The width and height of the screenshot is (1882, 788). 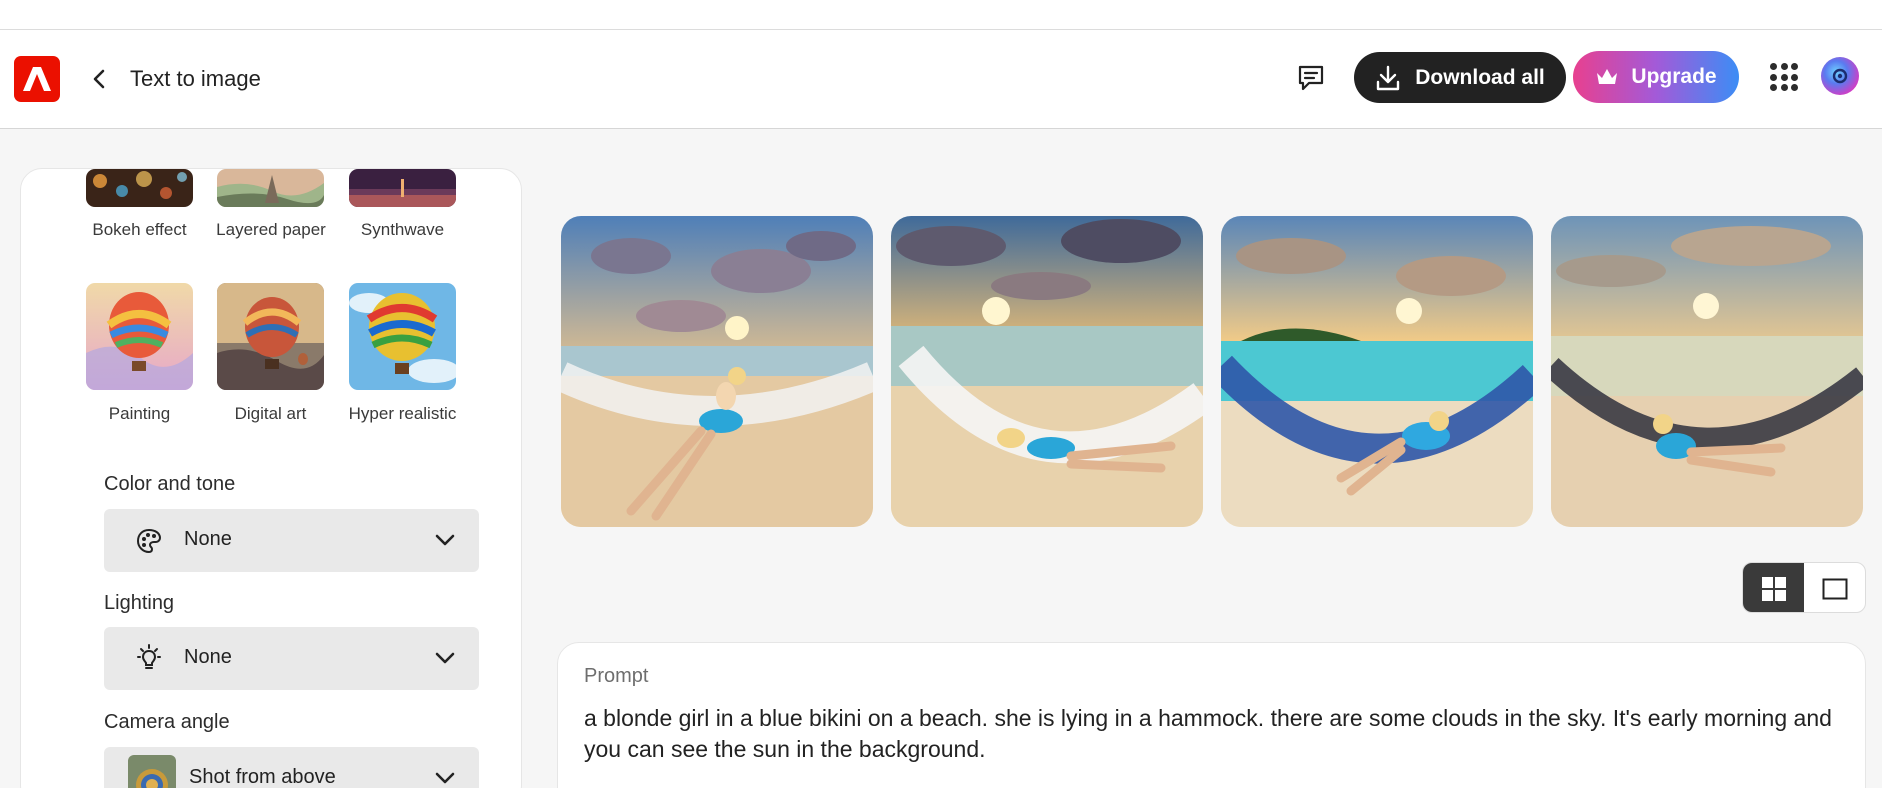 What do you see at coordinates (271, 229) in the screenshot?
I see `effect-layered-paper-label: Layered paper` at bounding box center [271, 229].